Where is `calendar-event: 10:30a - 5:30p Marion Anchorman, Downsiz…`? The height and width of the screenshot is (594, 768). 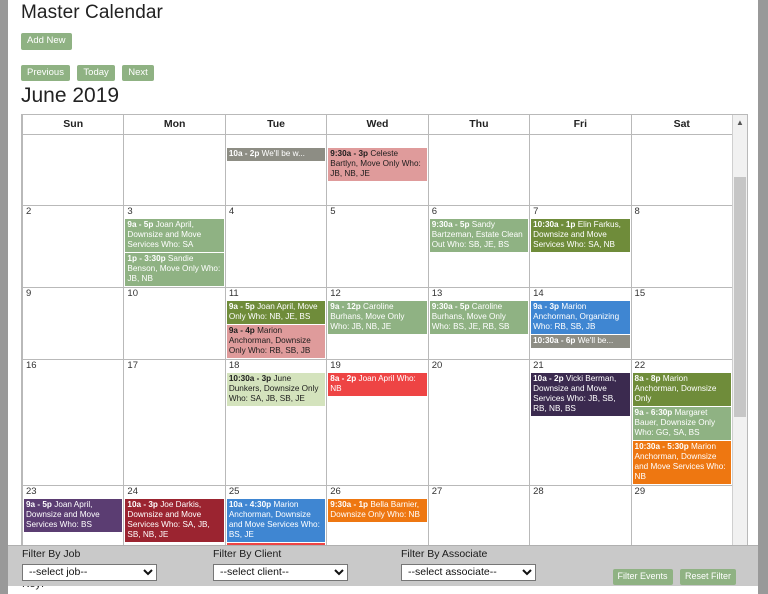 calendar-event: 10:30a - 5:30p Marion Anchorman, Downsiz… is located at coordinates (681, 462).